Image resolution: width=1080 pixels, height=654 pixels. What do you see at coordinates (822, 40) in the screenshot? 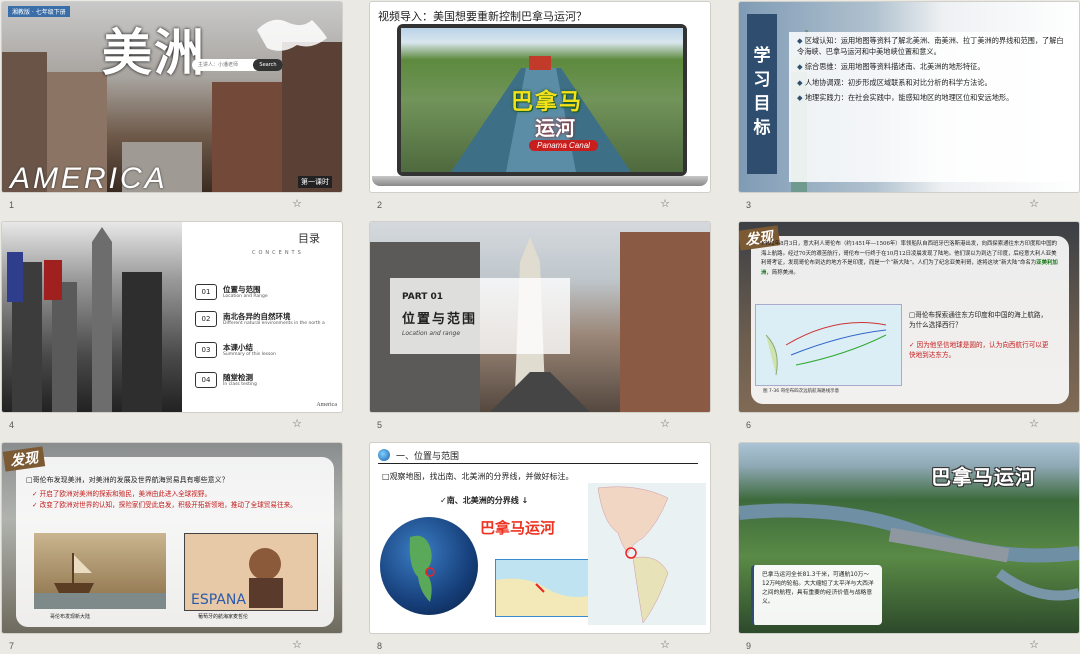
I see `objective-head: 区域认知：` at bounding box center [822, 40].